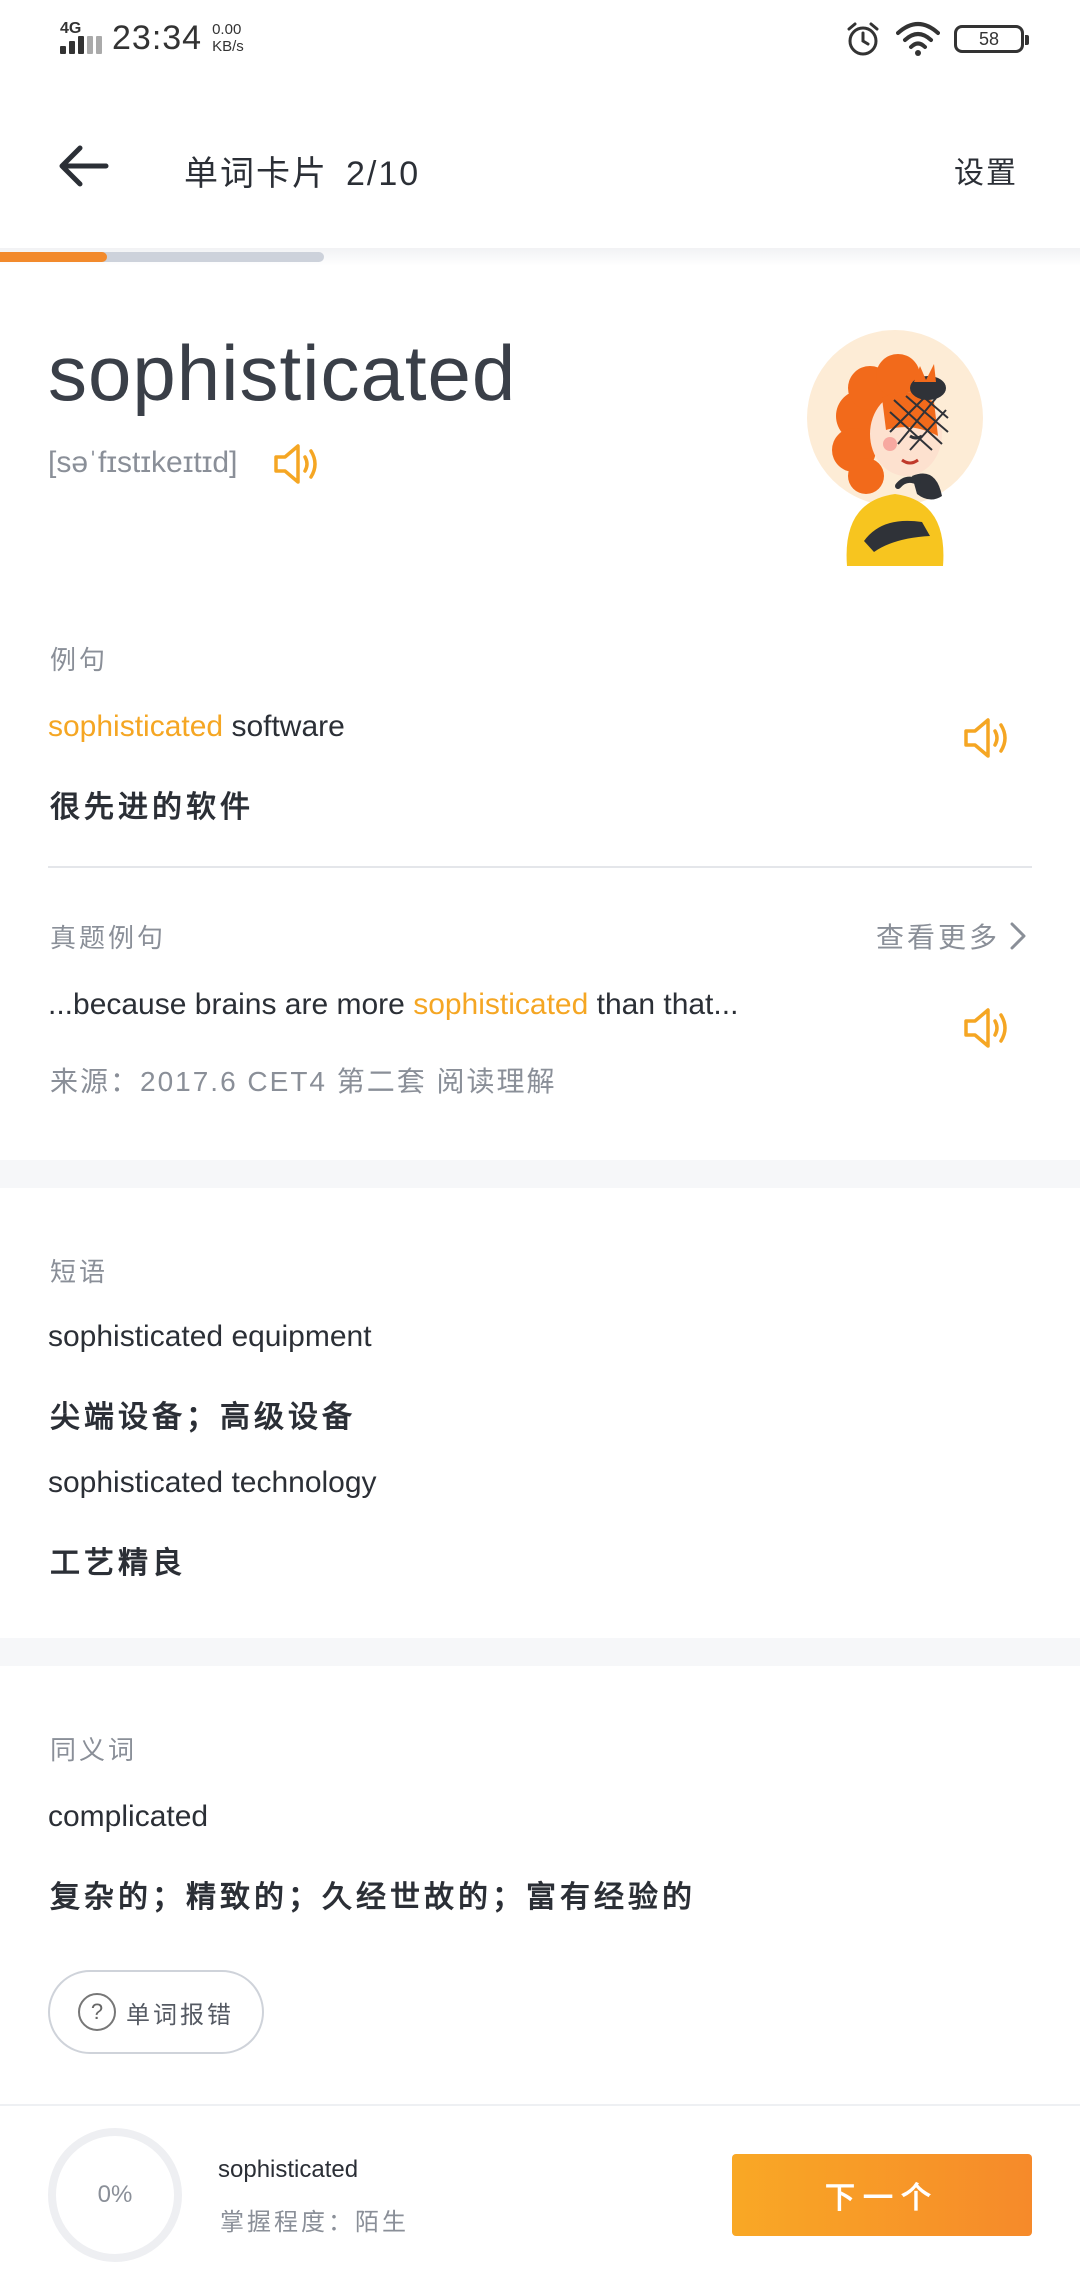  Describe the element at coordinates (228, 46) in the screenshot. I see `speed-unit: KB/s` at that location.